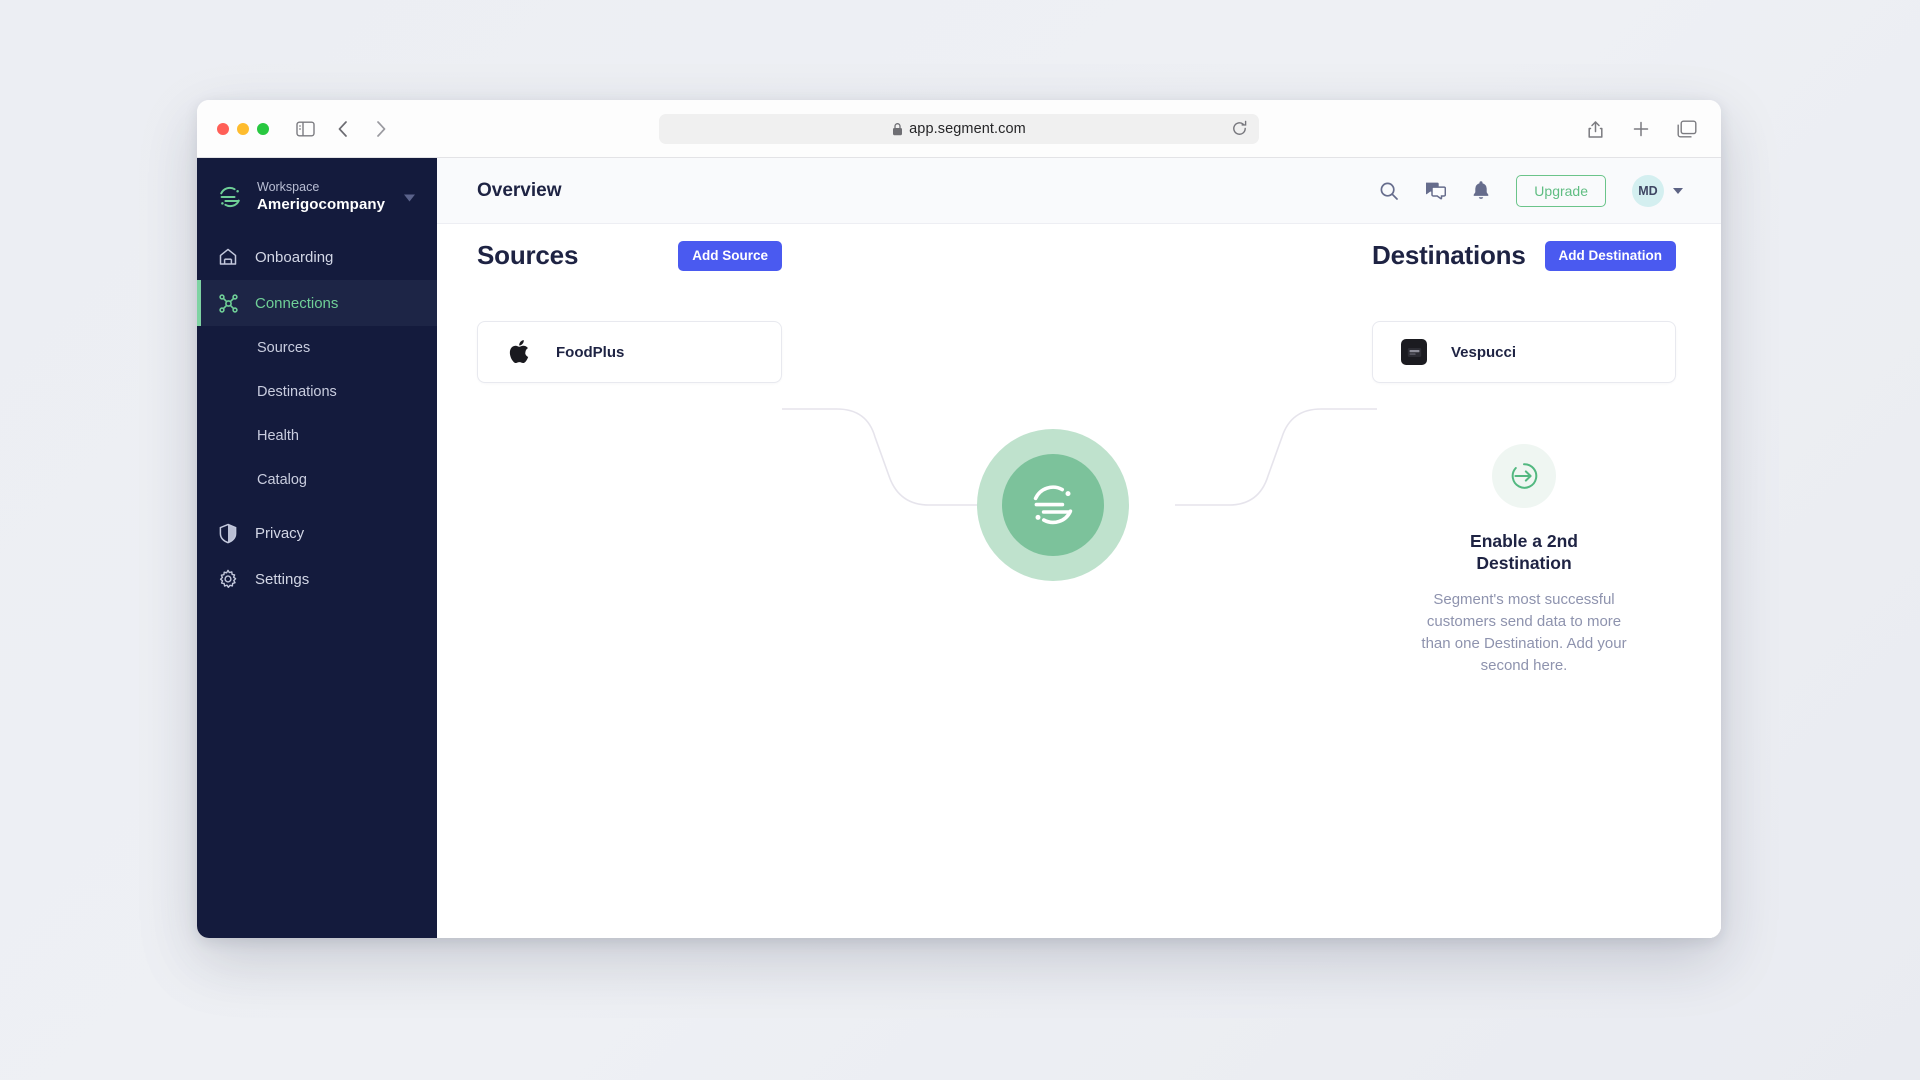 Image resolution: width=1920 pixels, height=1080 pixels. Describe the element at coordinates (297, 392) in the screenshot. I see `sidebar-subitem-label: Destinations` at that location.